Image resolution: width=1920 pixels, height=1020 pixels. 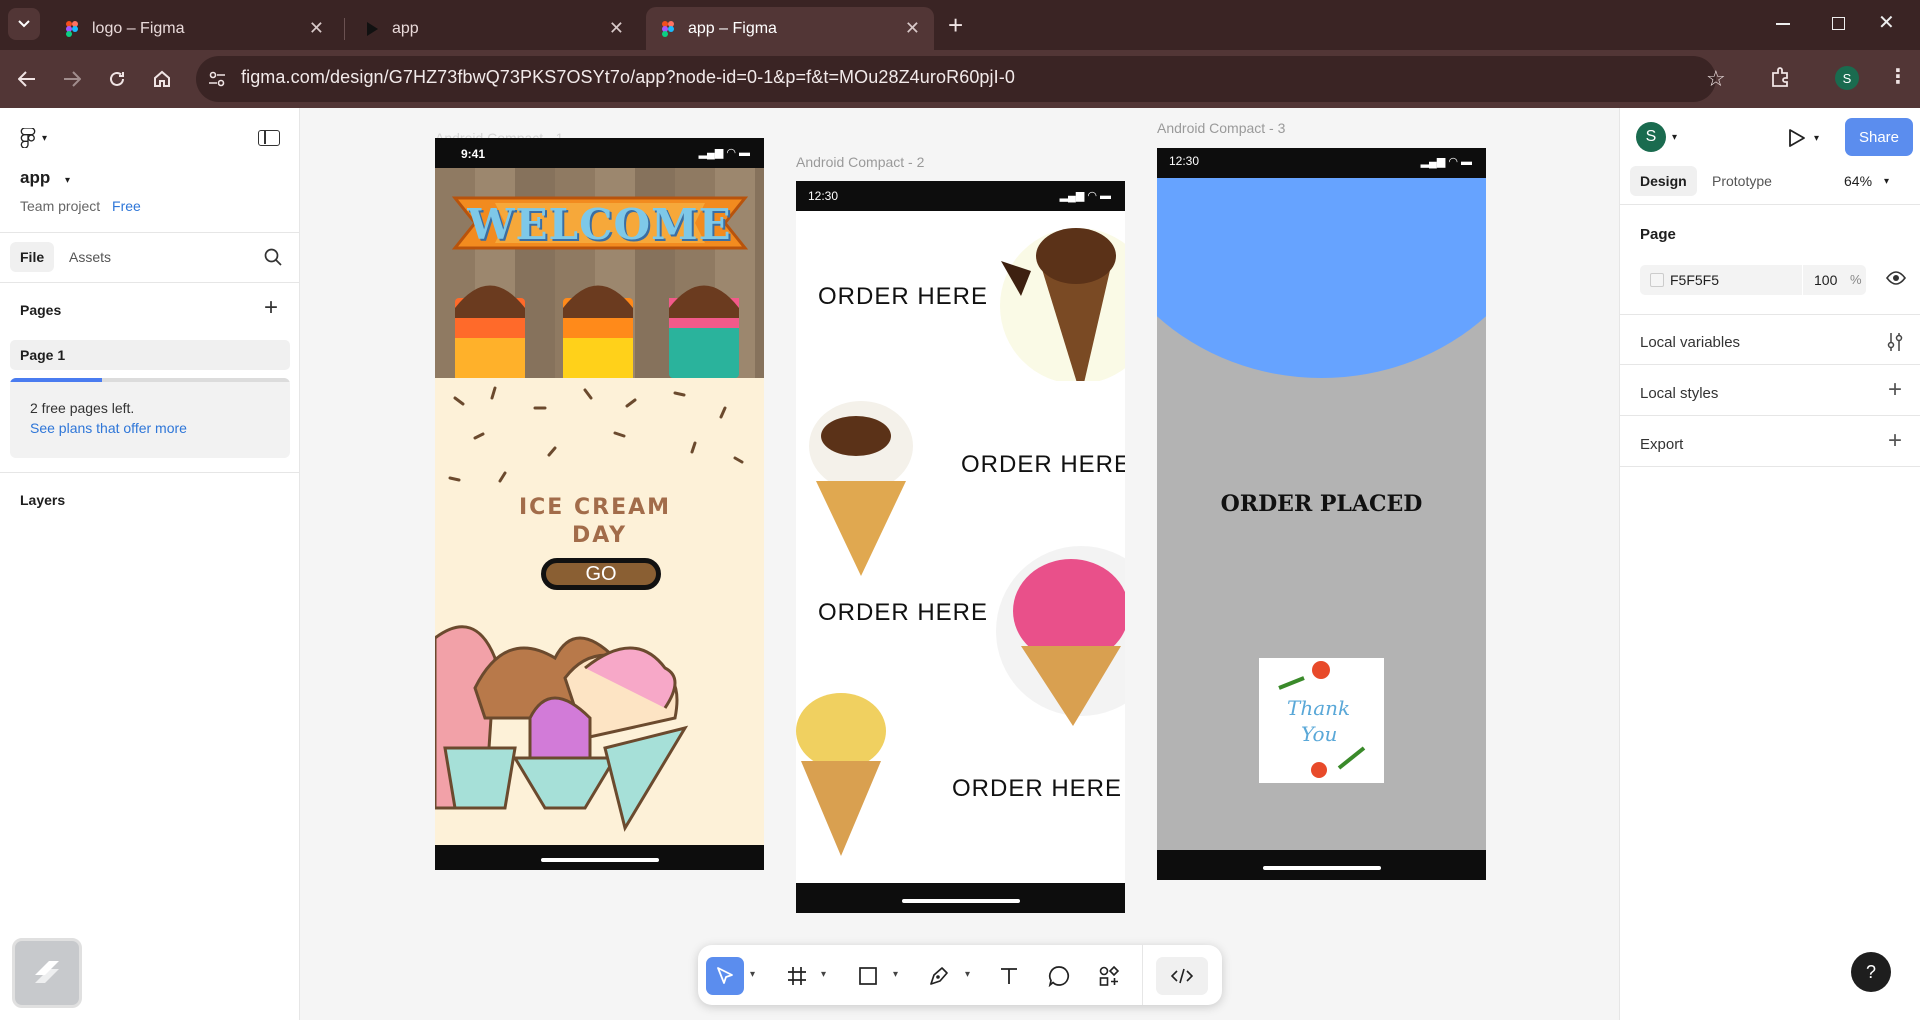 I want to click on page-section-title: Page, so click(x=1658, y=234).